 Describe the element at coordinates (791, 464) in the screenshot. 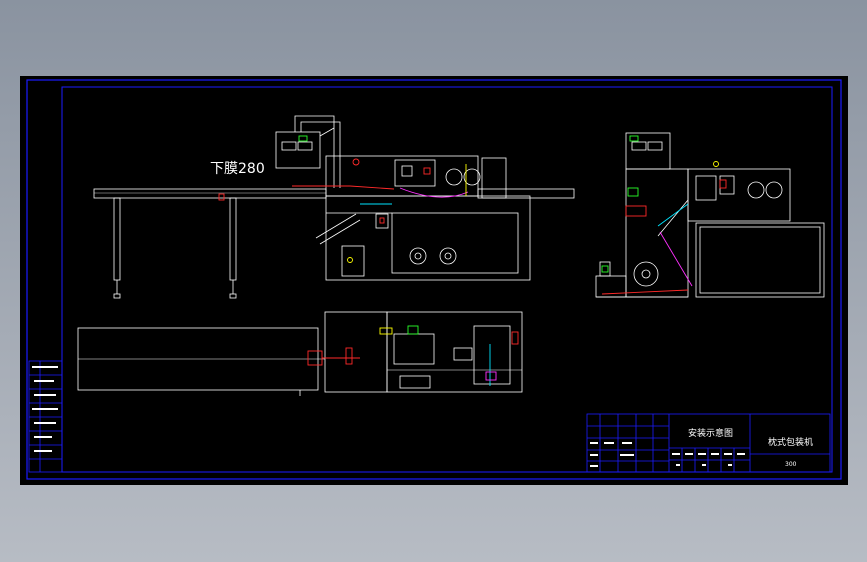

I see `model-code: 300` at that location.